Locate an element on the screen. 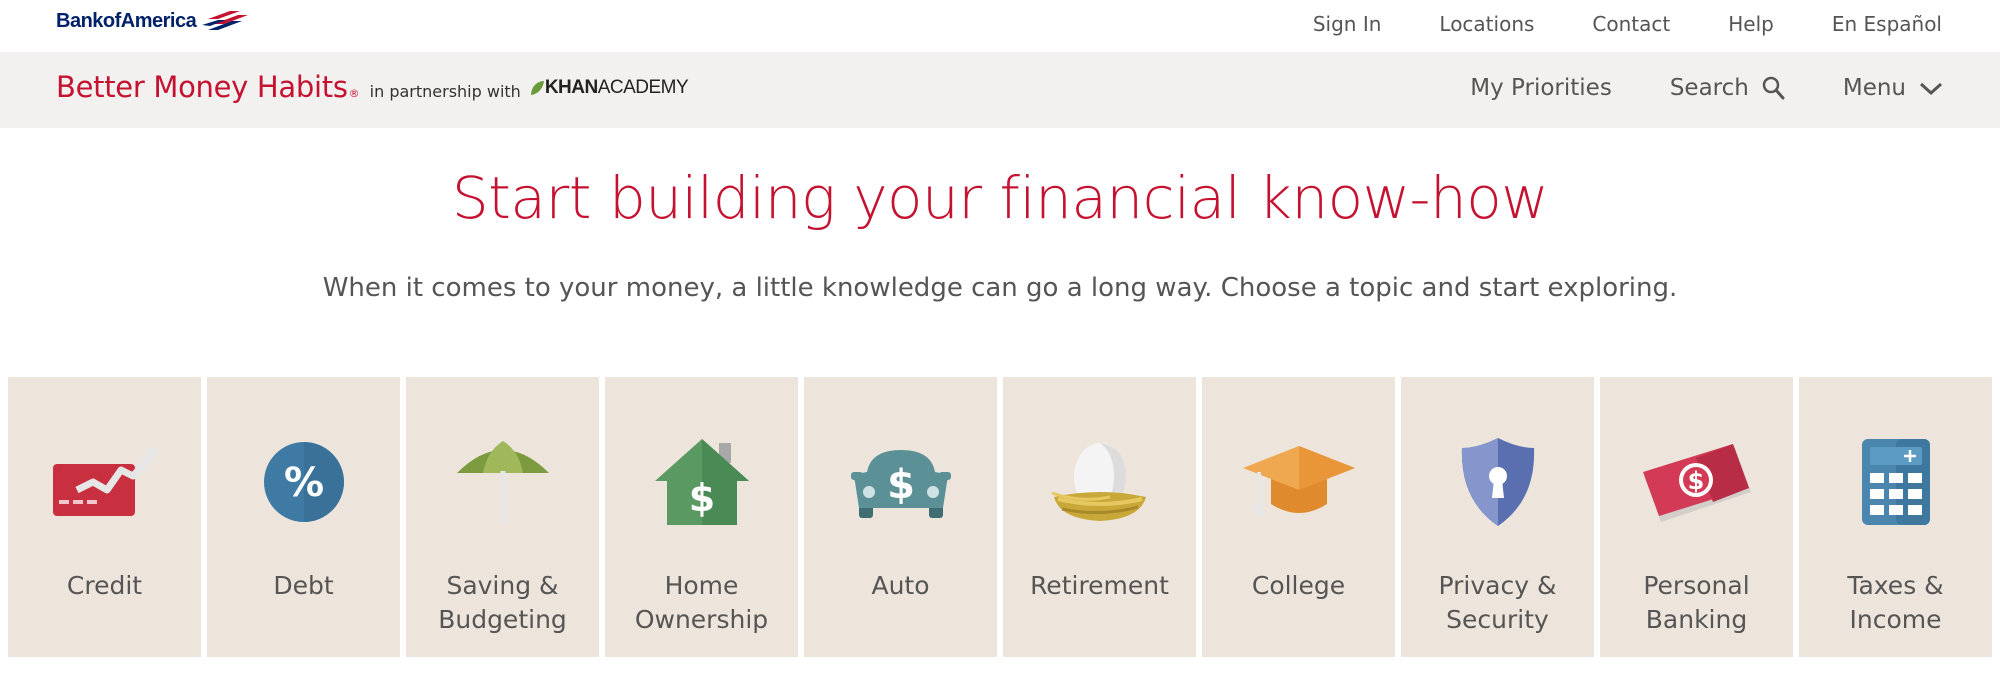  topic-tile-taxes-income: Taxes & Income is located at coordinates (1895, 517).